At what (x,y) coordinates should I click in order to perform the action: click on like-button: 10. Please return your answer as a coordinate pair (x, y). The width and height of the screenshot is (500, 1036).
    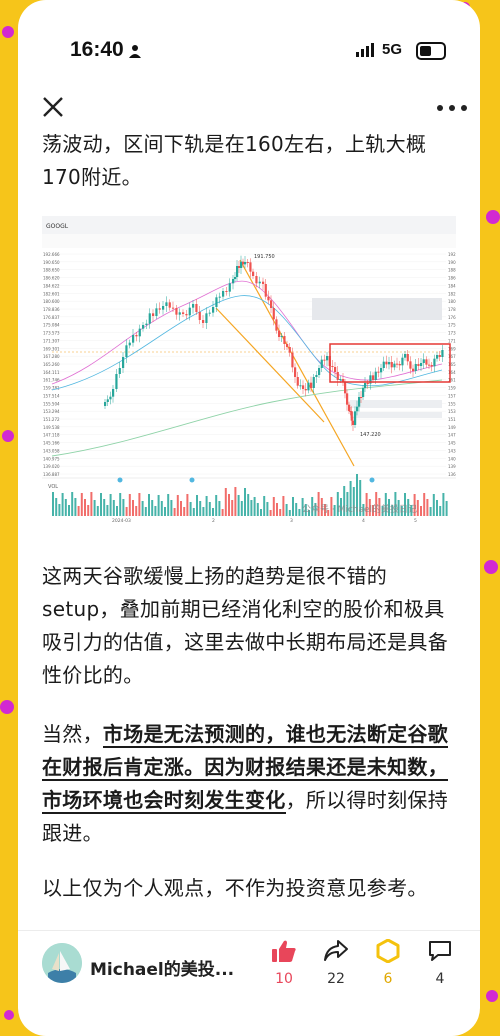
    Looking at the image, I should click on (284, 963).